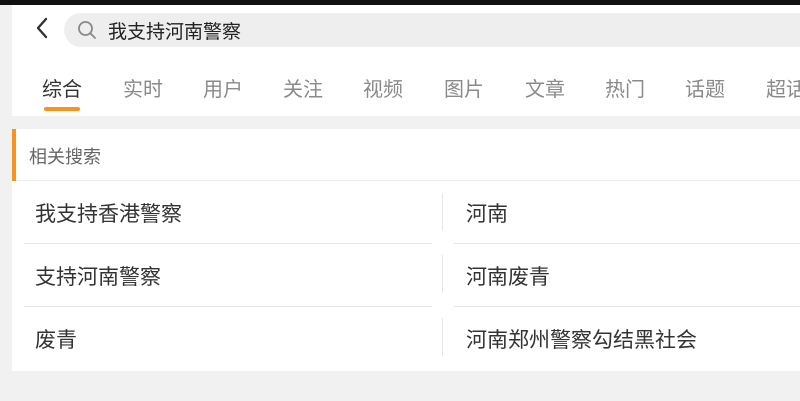 The height and width of the screenshot is (401, 800). I want to click on related-search-item: 我支持香港警察, so click(234, 213).